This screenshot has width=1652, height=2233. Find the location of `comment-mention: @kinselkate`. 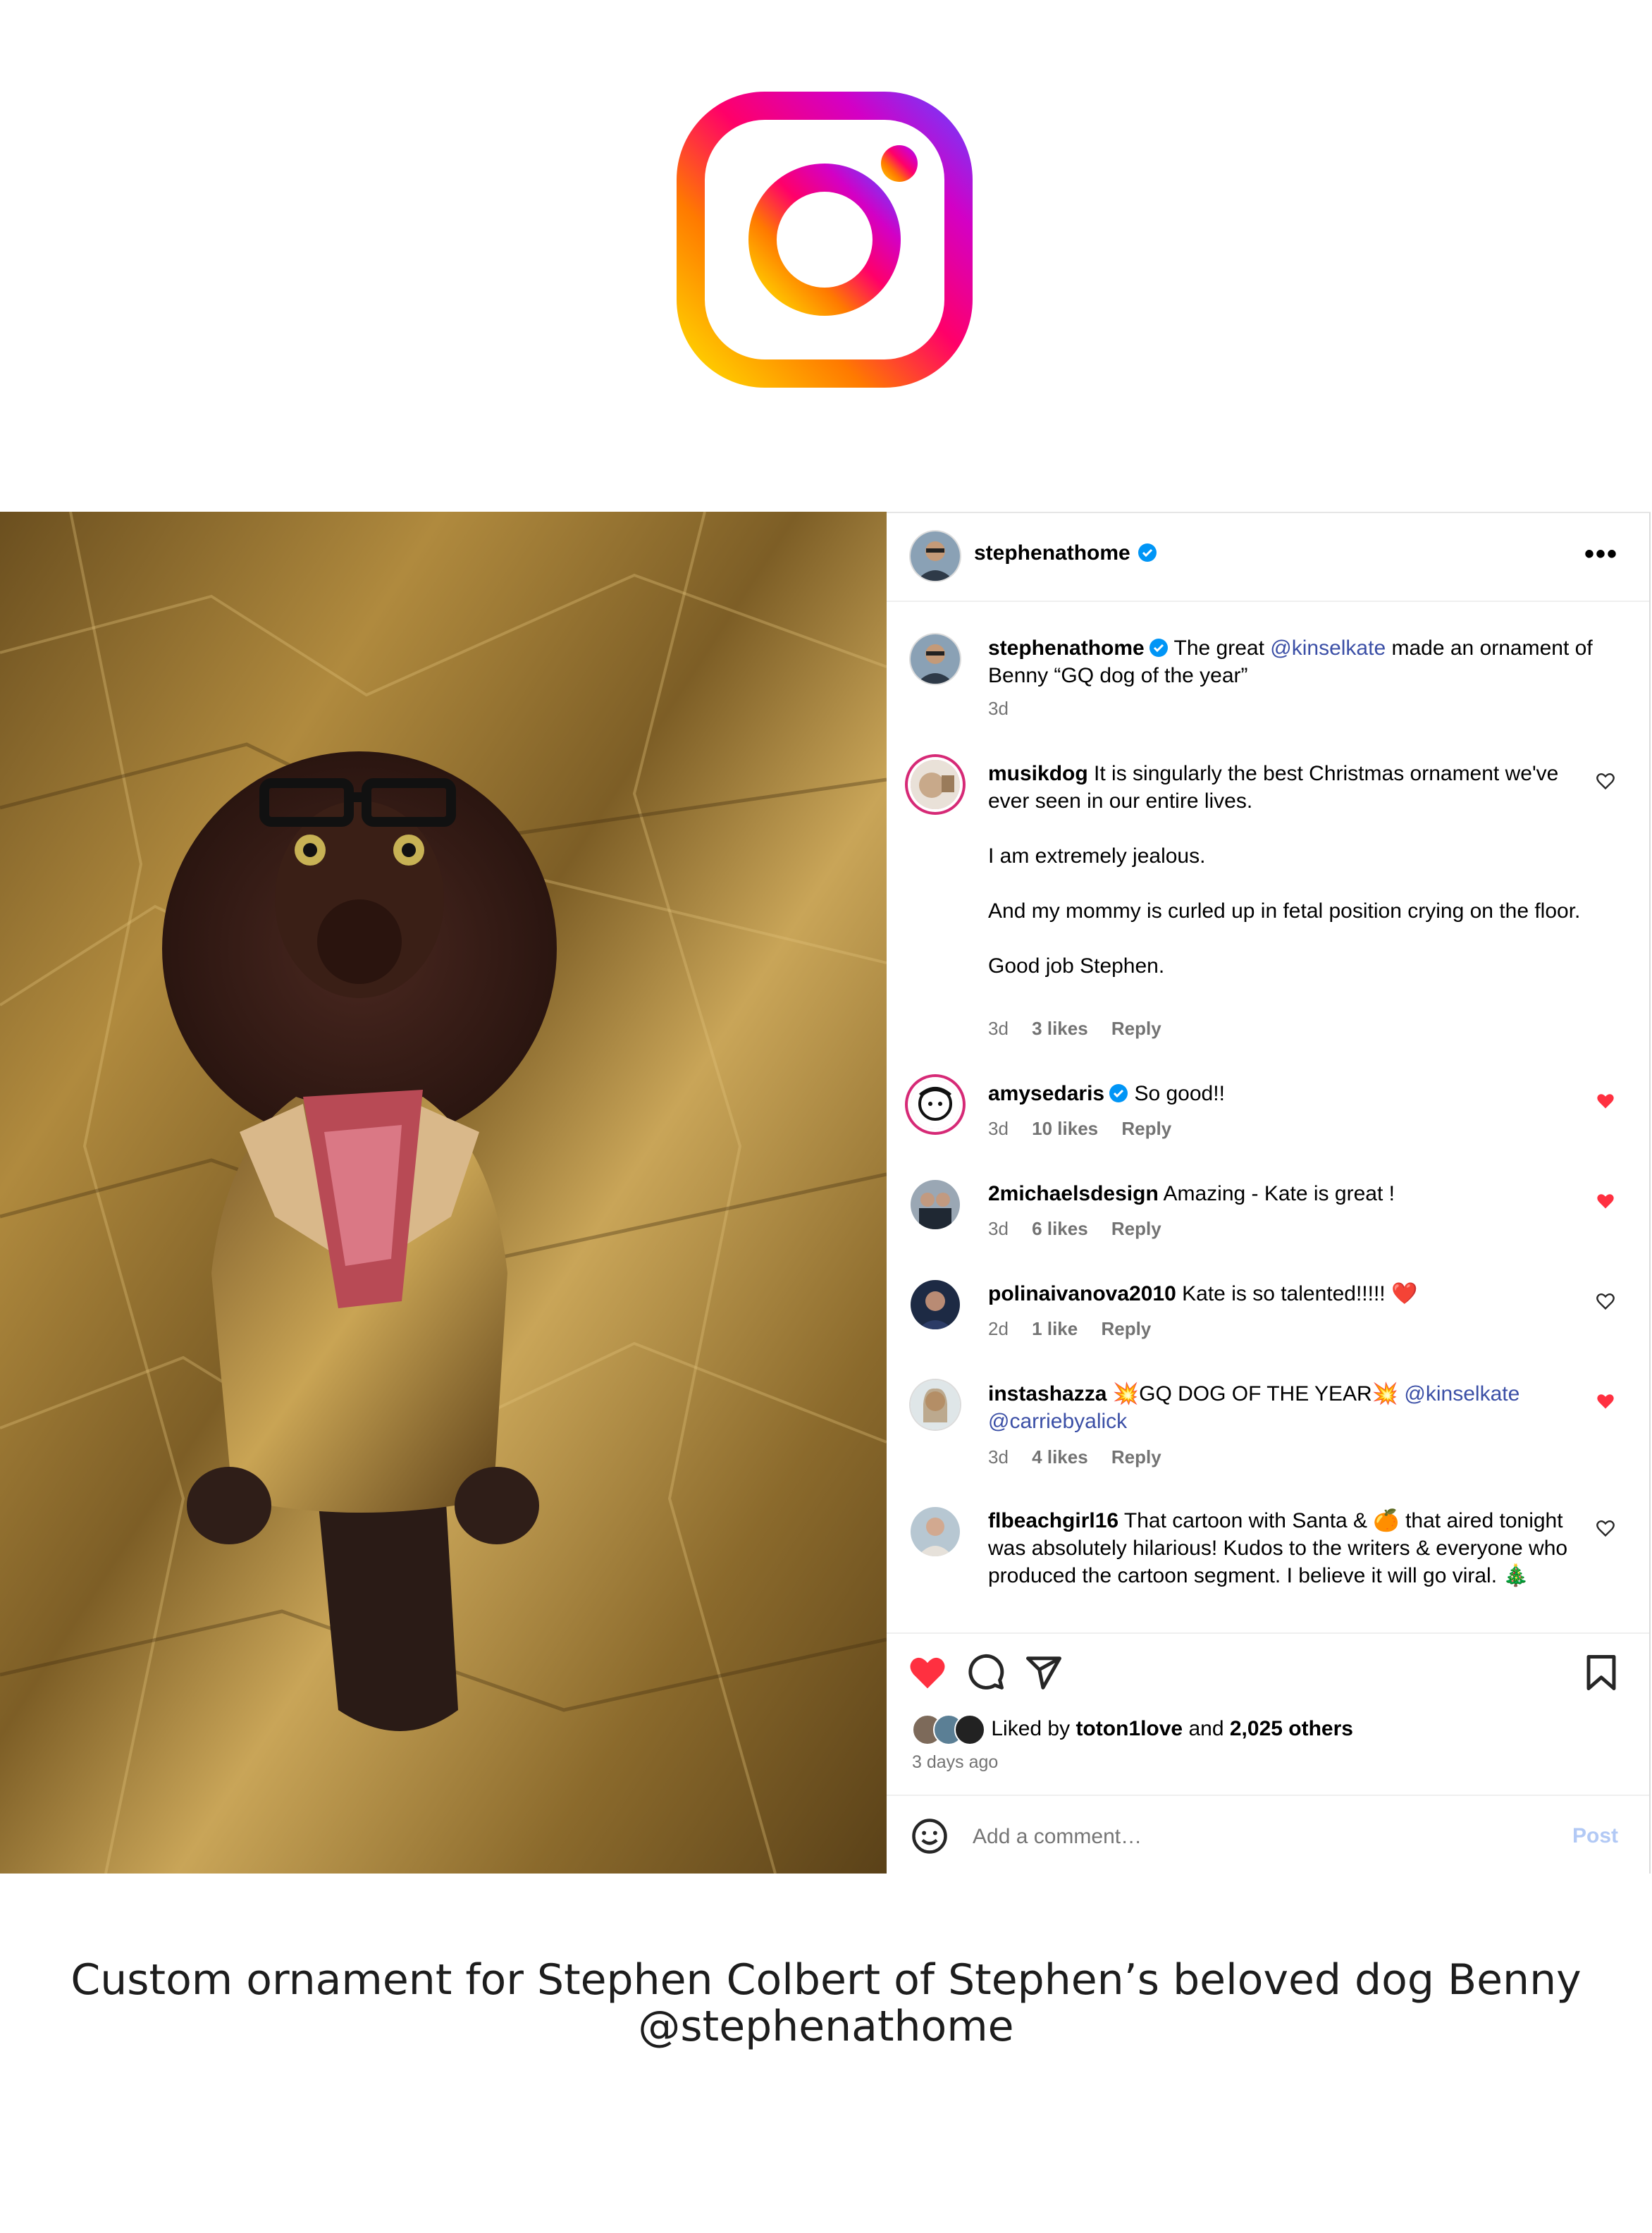

comment-mention: @kinselkate is located at coordinates (1462, 1393).